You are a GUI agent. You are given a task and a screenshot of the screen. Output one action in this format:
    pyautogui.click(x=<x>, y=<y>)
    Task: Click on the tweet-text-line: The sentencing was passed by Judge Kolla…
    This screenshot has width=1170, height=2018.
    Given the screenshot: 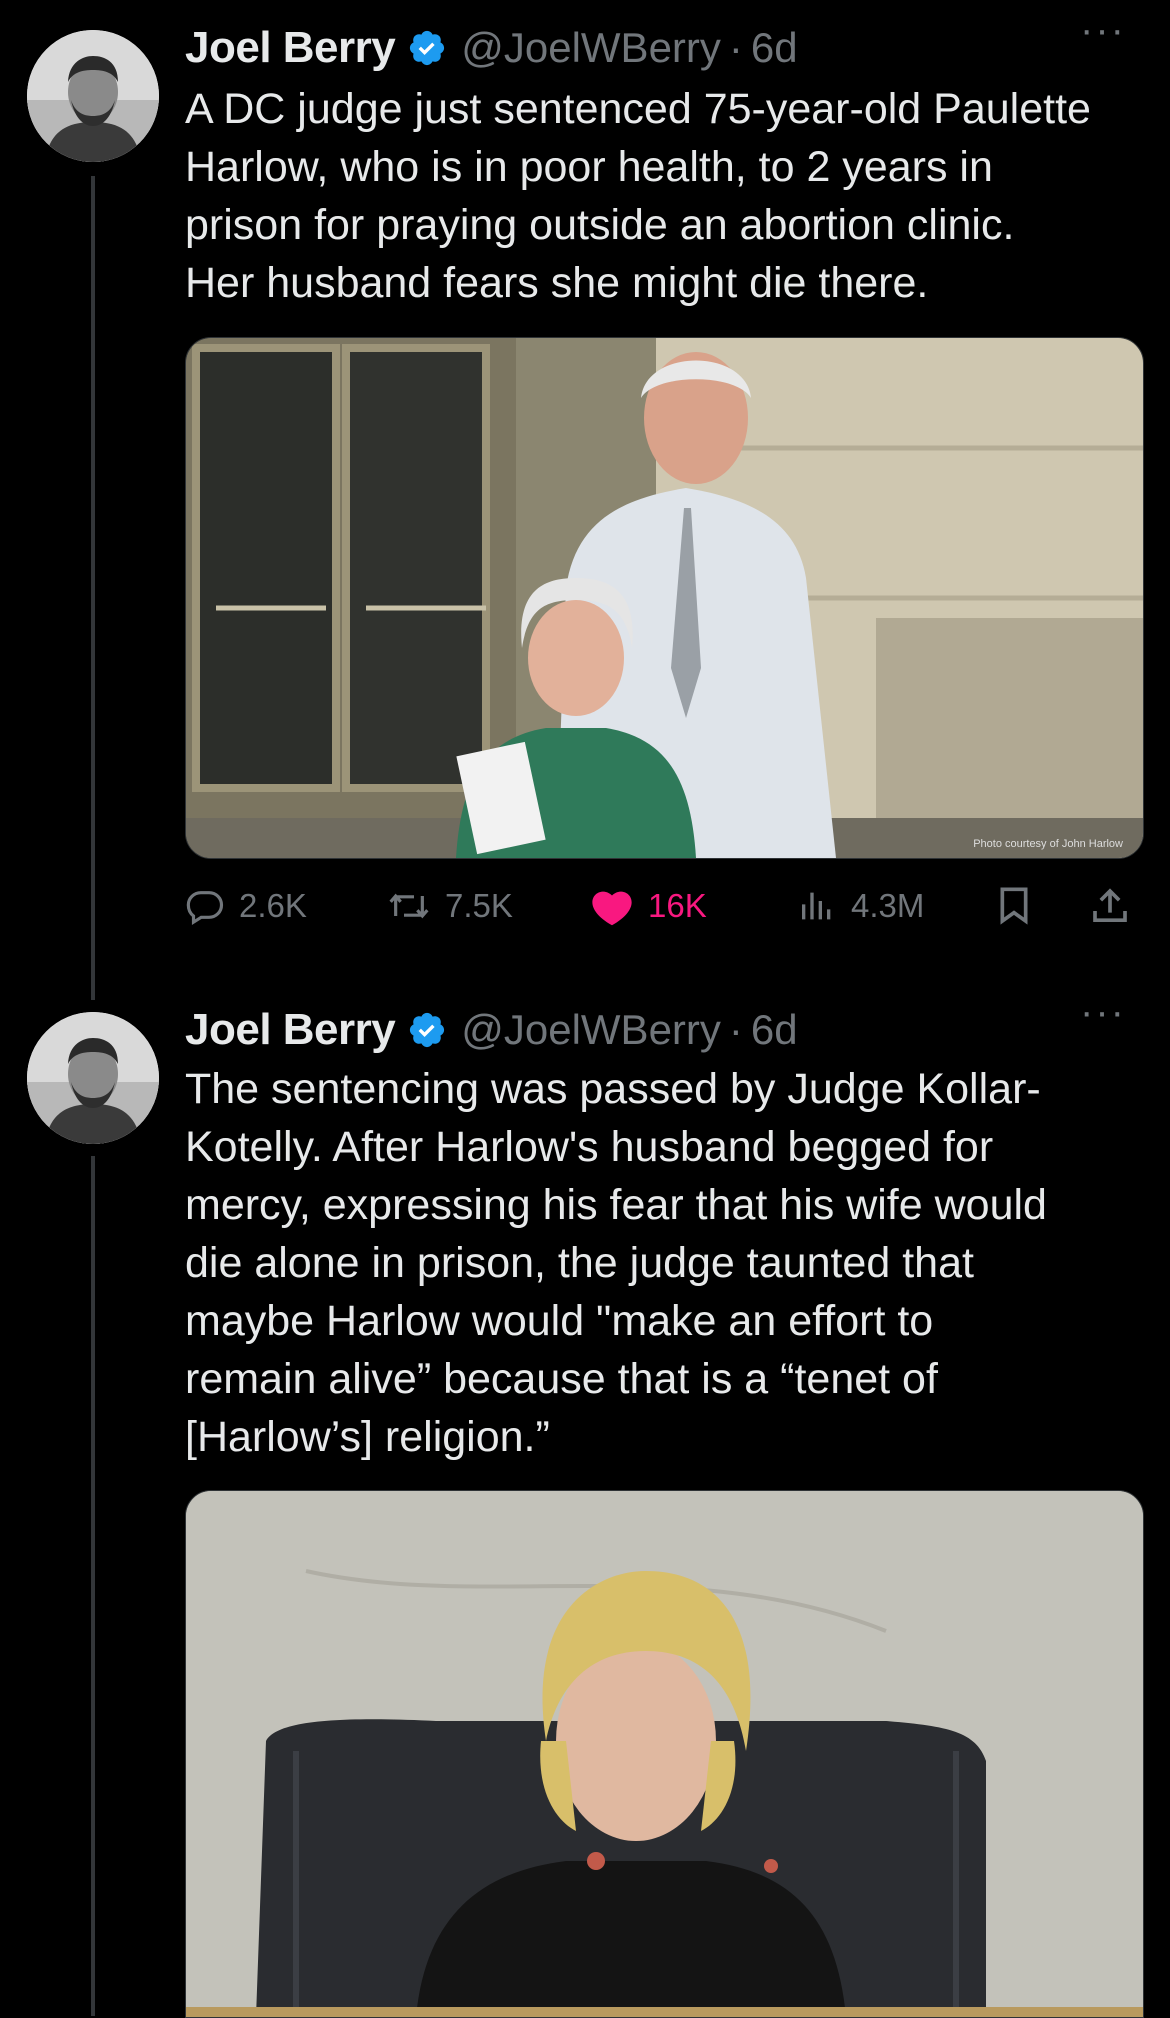 What is the action you would take?
    pyautogui.click(x=613, y=1089)
    